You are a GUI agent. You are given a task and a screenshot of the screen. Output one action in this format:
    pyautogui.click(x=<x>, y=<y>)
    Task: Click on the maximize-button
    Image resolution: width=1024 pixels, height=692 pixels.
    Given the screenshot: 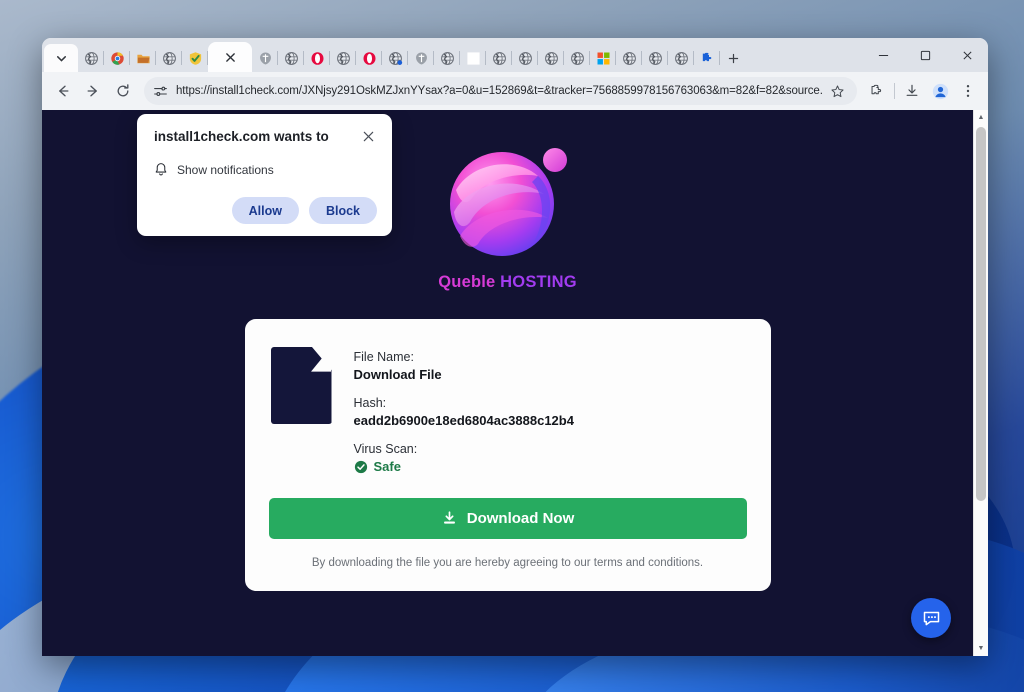 What is the action you would take?
    pyautogui.click(x=925, y=55)
    